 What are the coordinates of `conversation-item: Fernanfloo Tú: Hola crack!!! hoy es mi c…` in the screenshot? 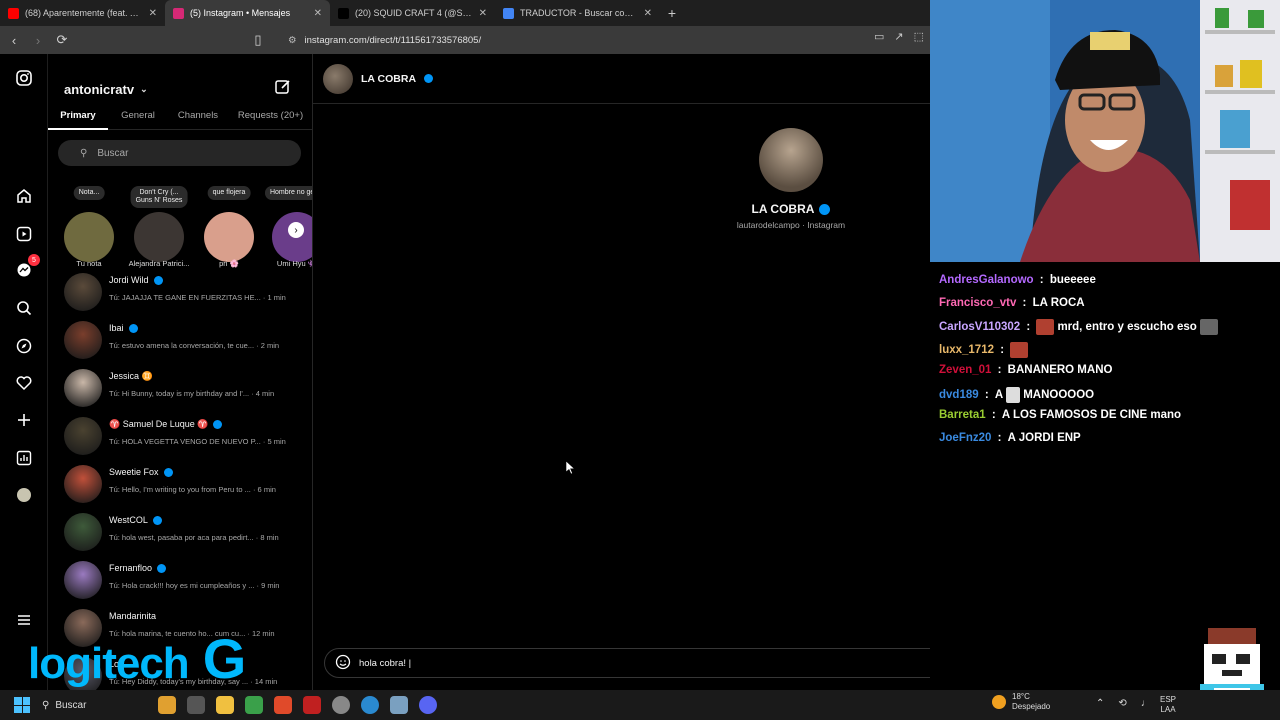 It's located at (184, 581).